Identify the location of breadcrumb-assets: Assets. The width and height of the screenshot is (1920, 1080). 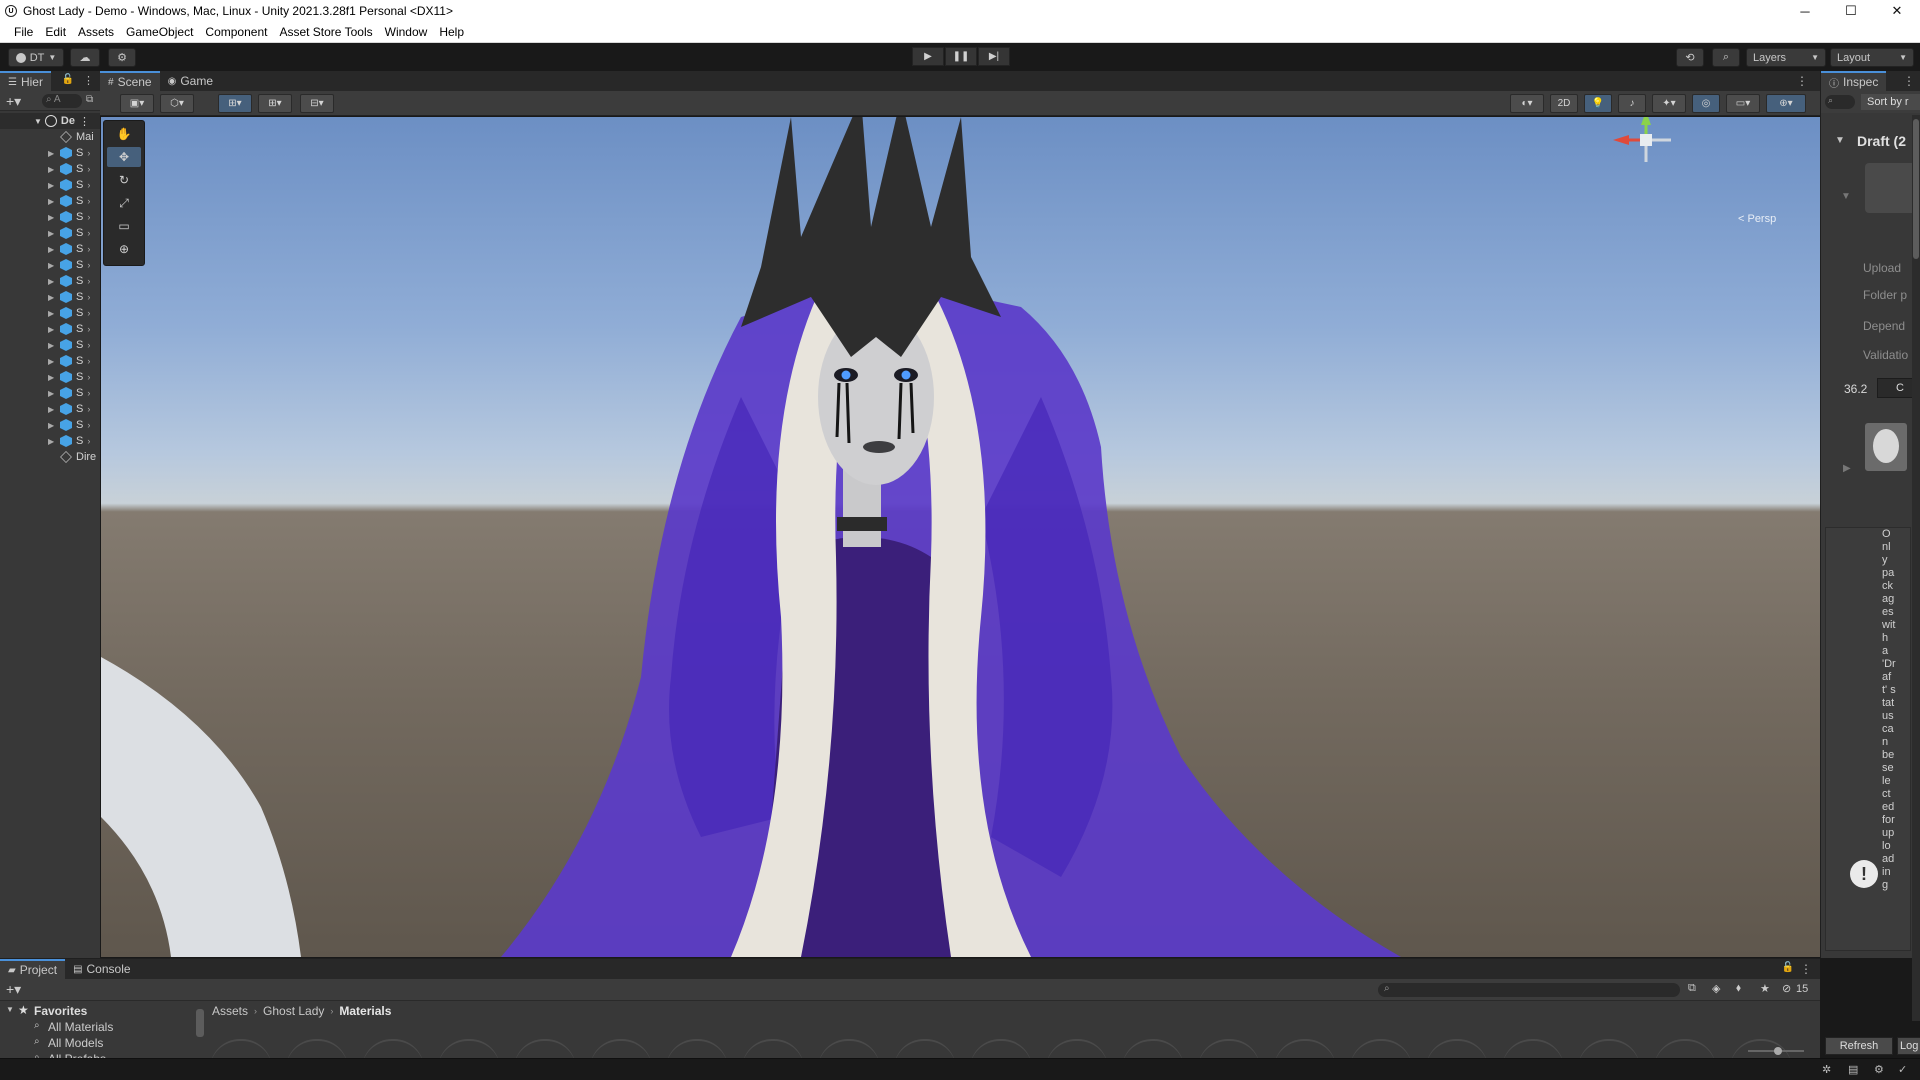
(230, 1011).